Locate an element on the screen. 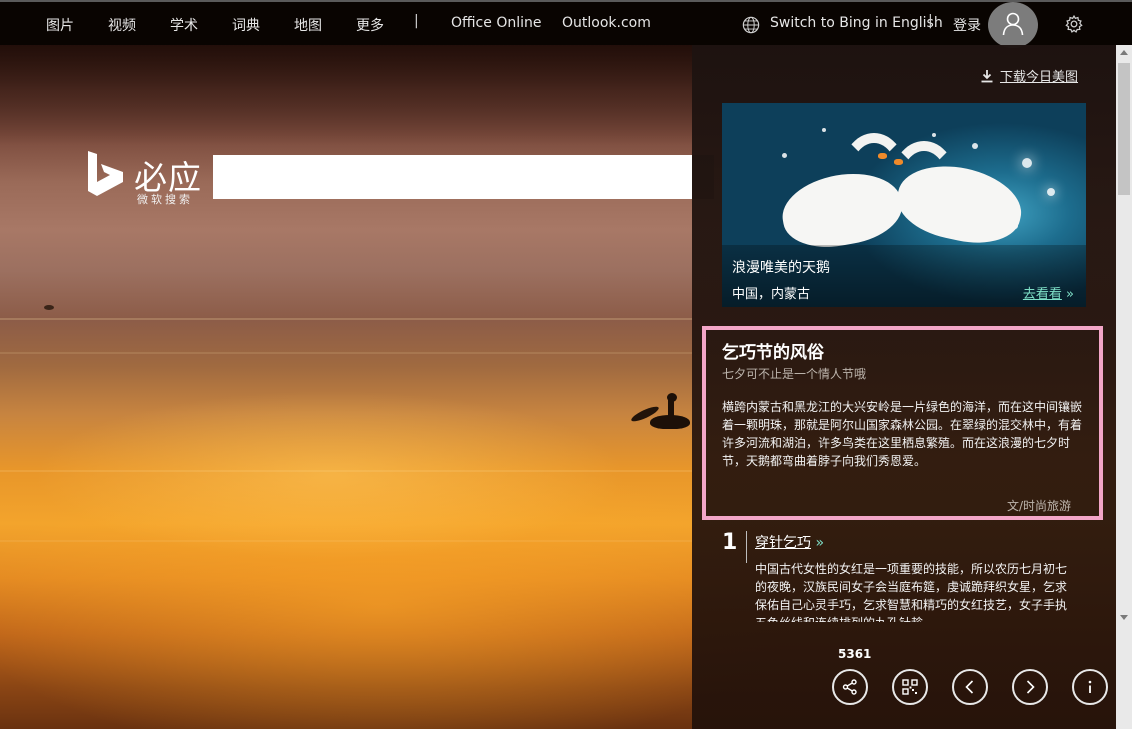  distant-bird is located at coordinates (49, 307).